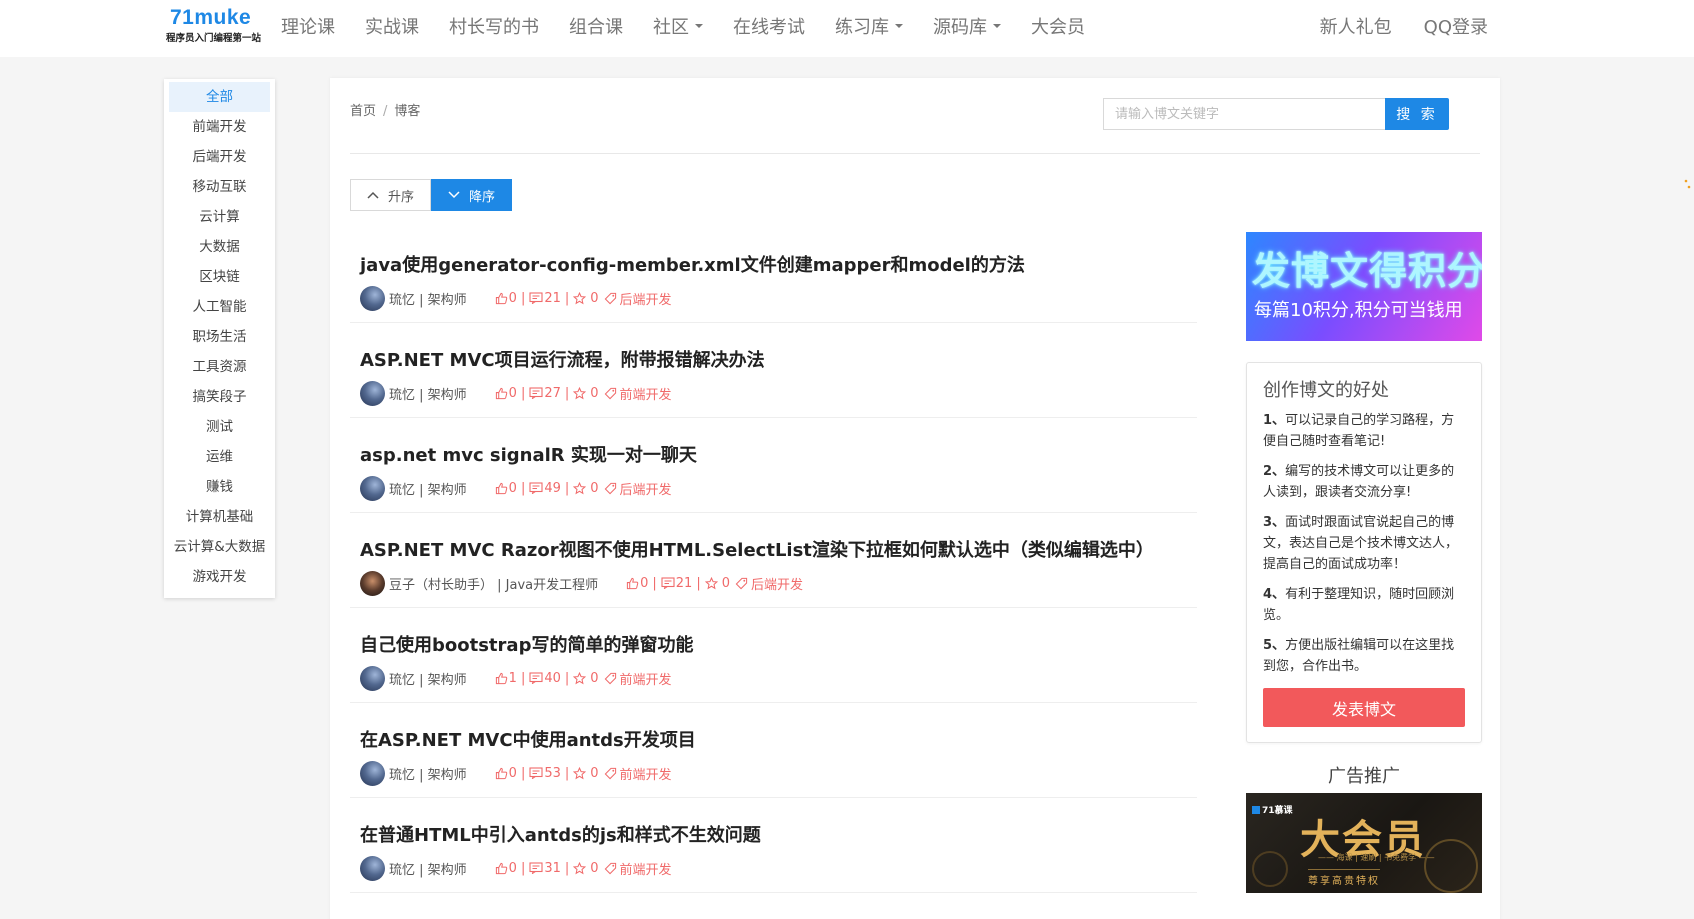  What do you see at coordinates (869, 26) in the screenshot?
I see `nav-item-6: 练习库` at bounding box center [869, 26].